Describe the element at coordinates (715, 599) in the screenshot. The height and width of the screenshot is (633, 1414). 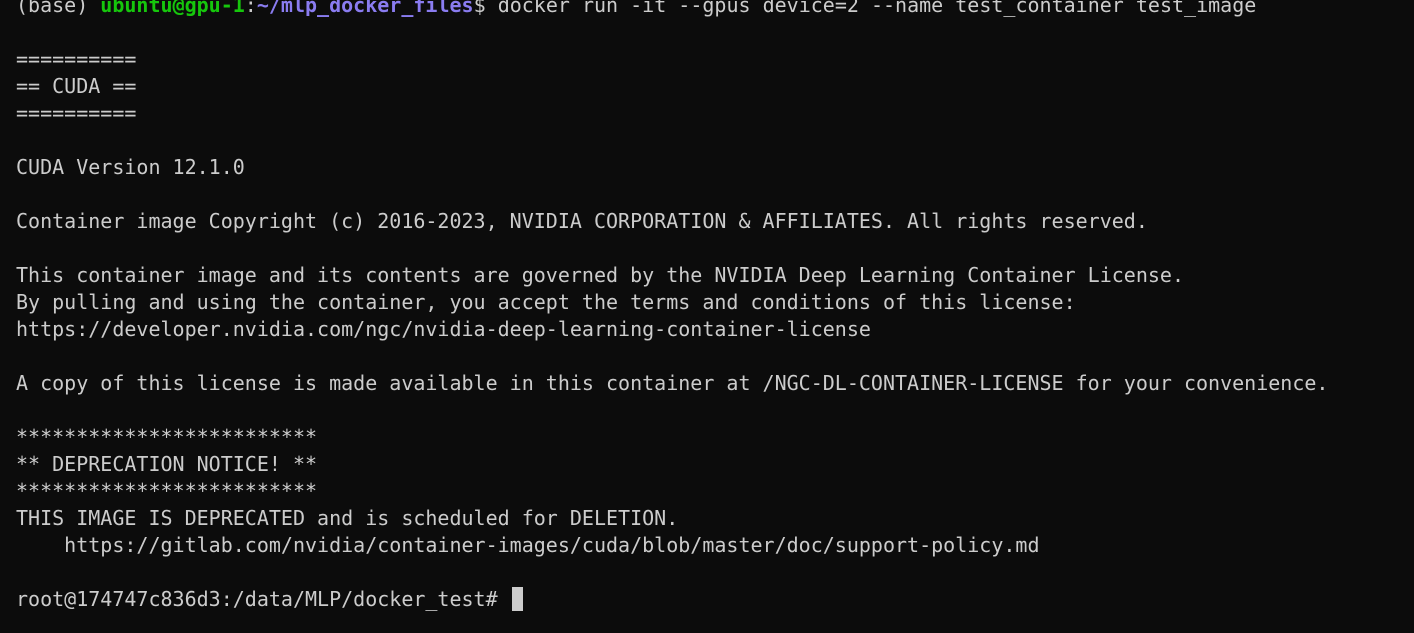
I see `container-prompt-line: root@174747c836d3:/data/MLP/docker_test#` at that location.